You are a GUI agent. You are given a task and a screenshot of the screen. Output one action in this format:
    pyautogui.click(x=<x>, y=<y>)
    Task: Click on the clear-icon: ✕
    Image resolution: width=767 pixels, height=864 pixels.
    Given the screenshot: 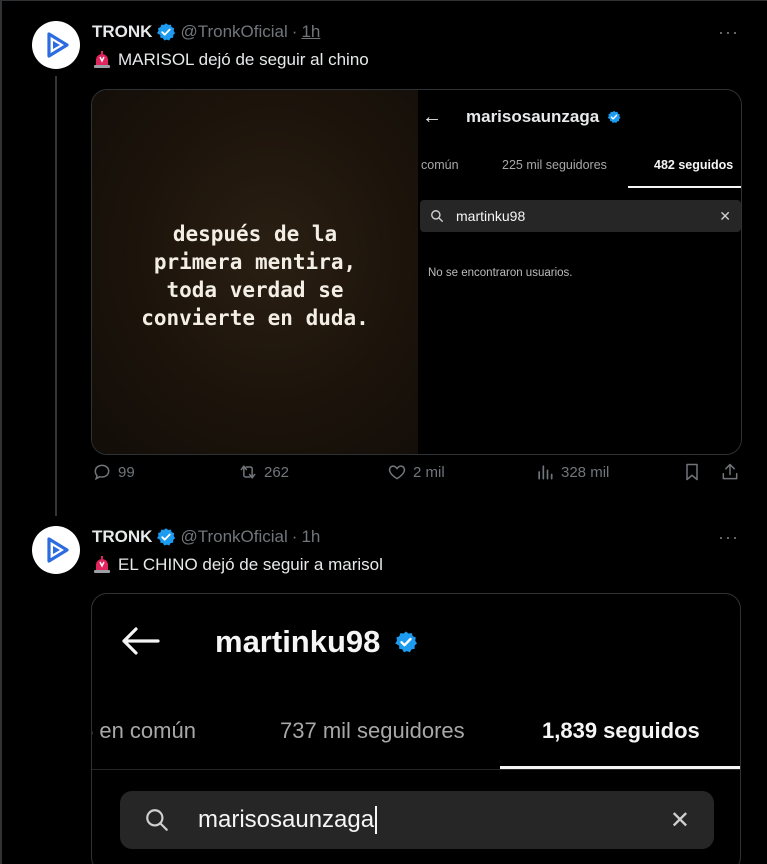 What is the action you would take?
    pyautogui.click(x=679, y=820)
    